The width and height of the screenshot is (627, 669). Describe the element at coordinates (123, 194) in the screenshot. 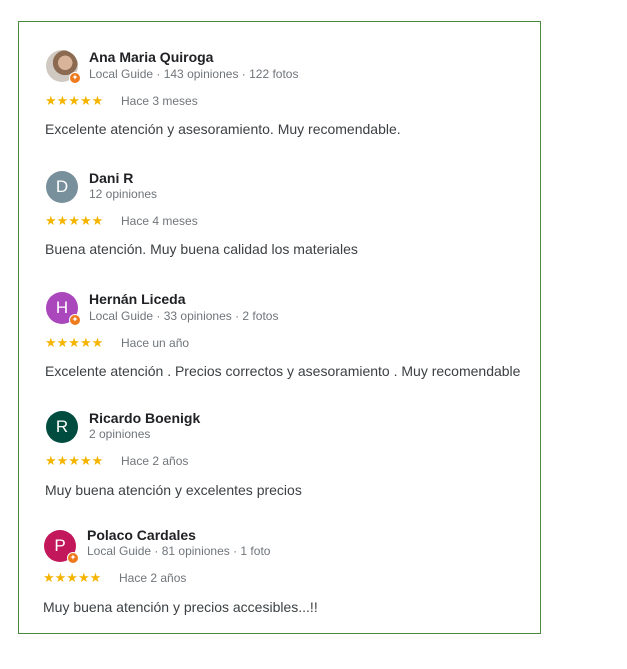

I see `reviewer-meta: 12 opiniones` at that location.